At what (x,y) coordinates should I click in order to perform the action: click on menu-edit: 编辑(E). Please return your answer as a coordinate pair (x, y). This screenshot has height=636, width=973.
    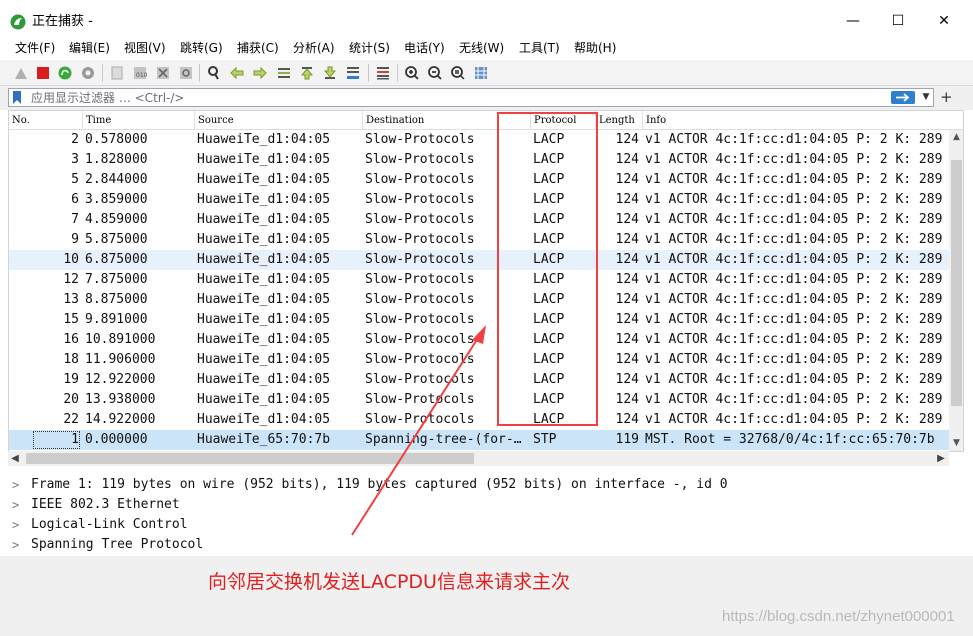
    Looking at the image, I should click on (89, 48).